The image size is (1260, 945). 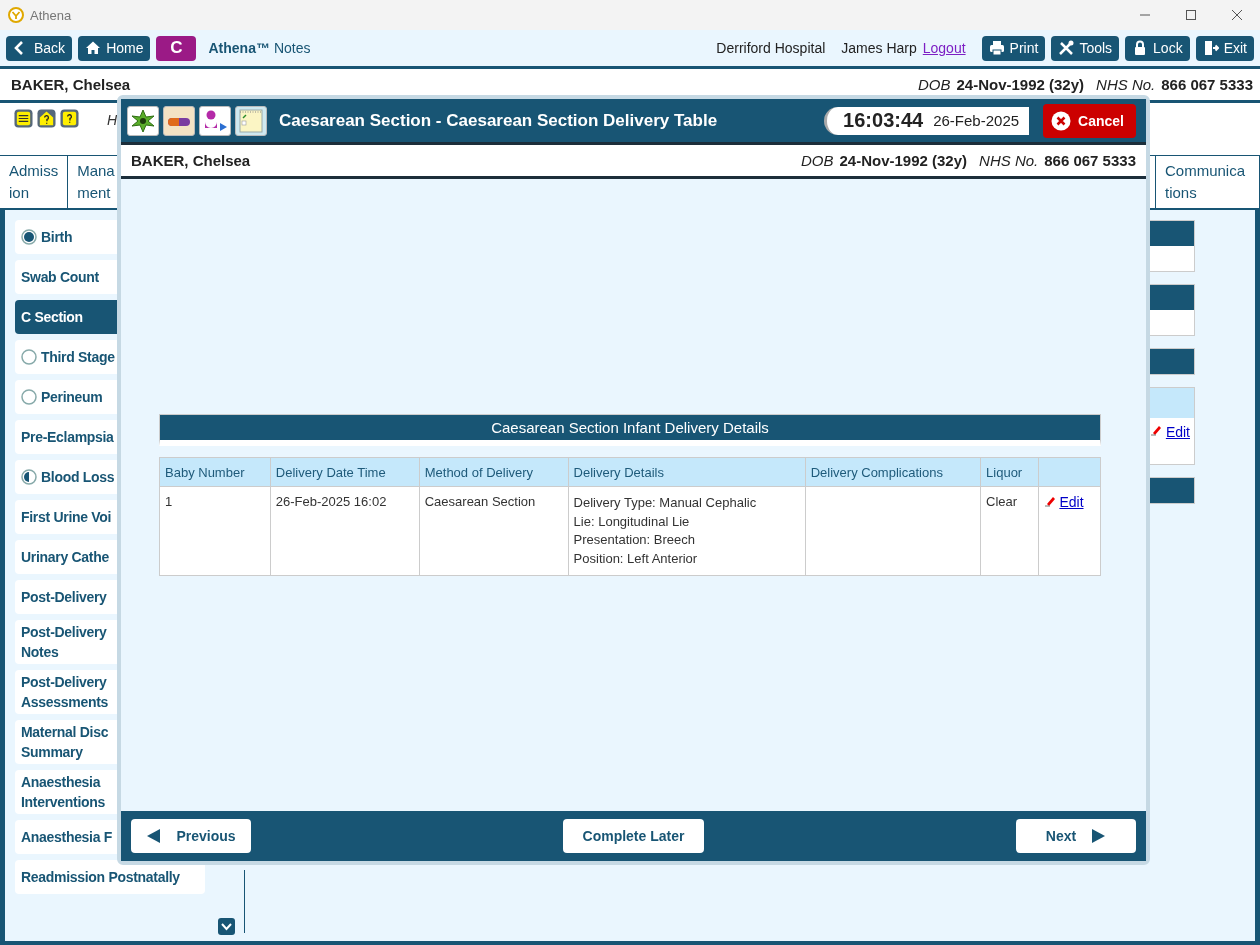 I want to click on column-header: Baby Number, so click(x=215, y=472).